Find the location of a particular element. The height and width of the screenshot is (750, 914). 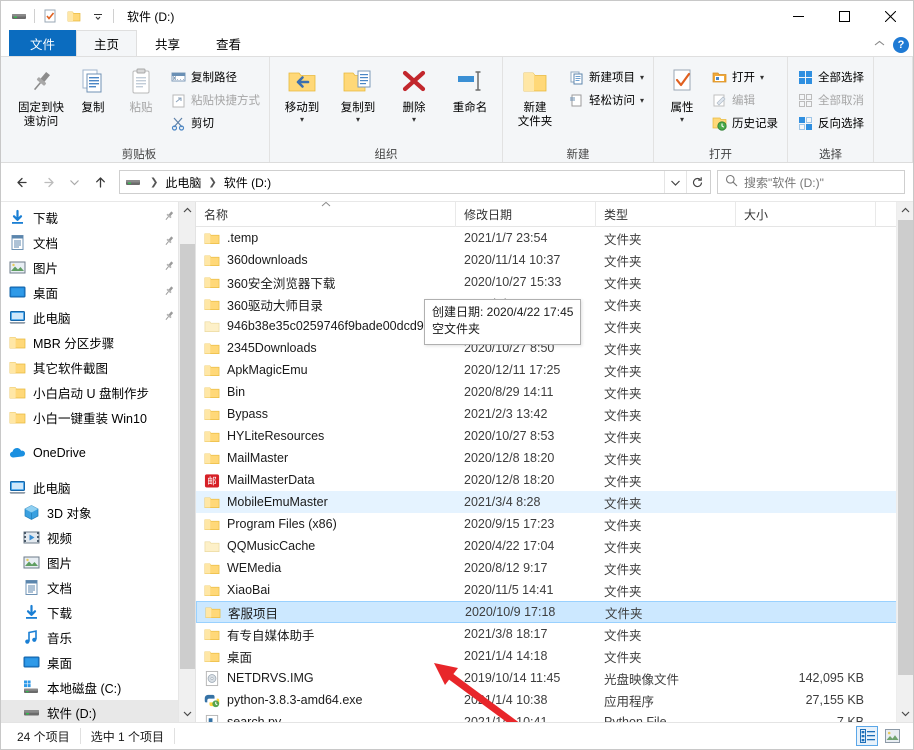

cut-button: 剪切 is located at coordinates (215, 123).